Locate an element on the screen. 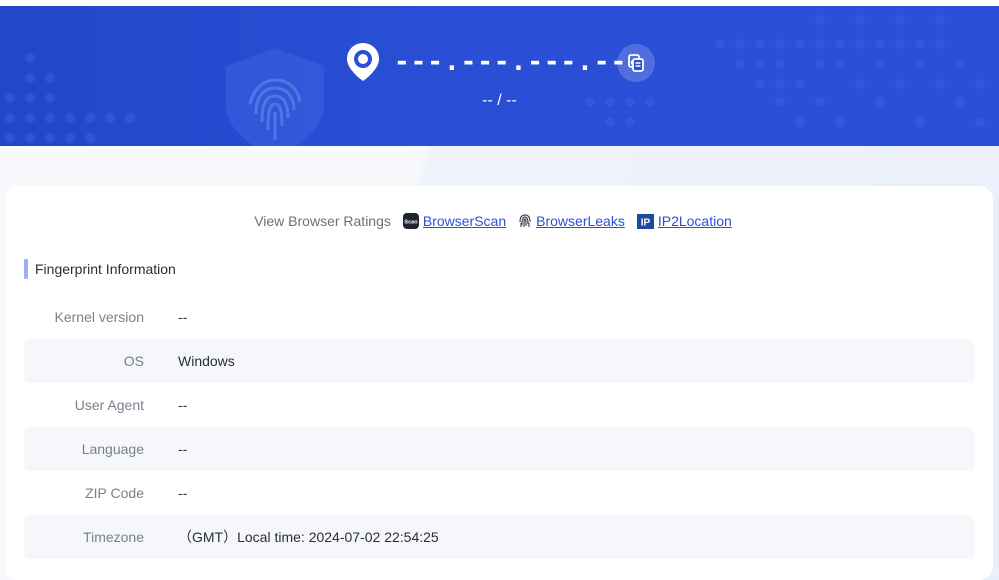 This screenshot has height=580, width=999. table-row: ZIP Code -- is located at coordinates (499, 493).